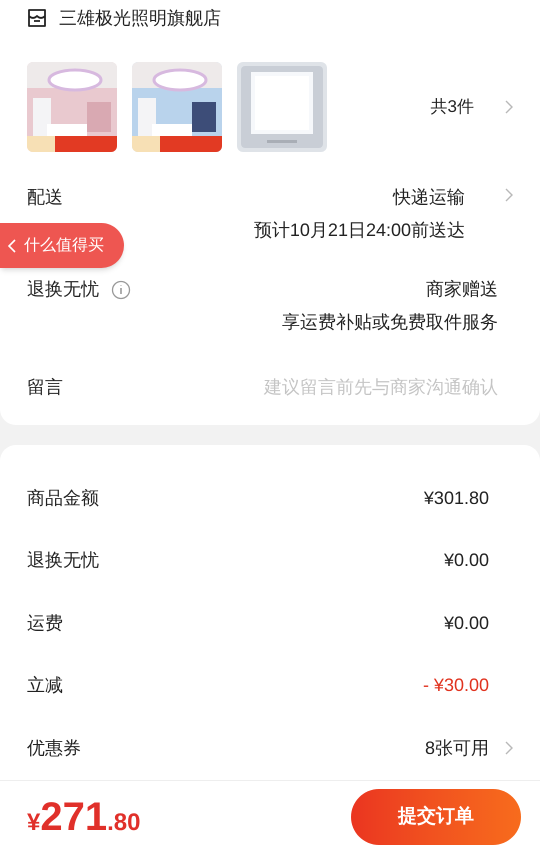 The height and width of the screenshot is (854, 540). What do you see at coordinates (37, 18) in the screenshot?
I see `store-icon` at bounding box center [37, 18].